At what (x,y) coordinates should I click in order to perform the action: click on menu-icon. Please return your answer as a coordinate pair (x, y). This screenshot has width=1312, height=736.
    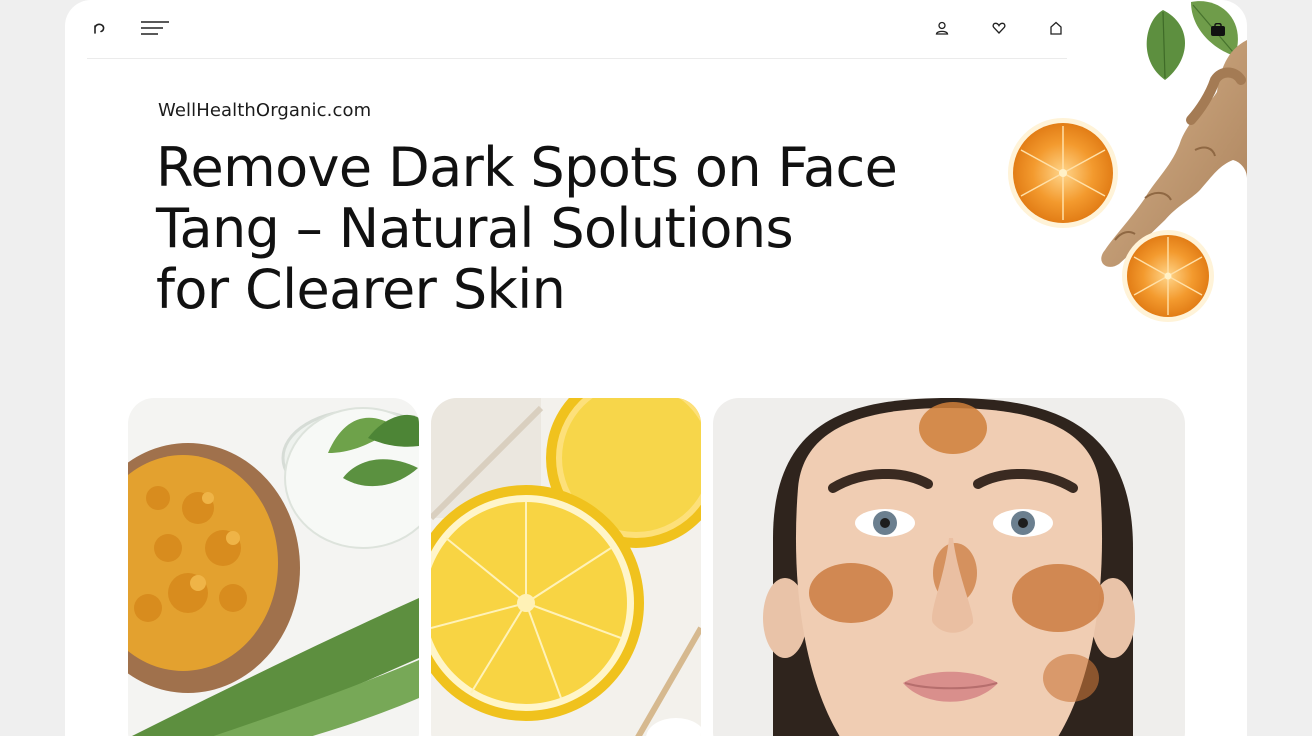
    Looking at the image, I should click on (155, 28).